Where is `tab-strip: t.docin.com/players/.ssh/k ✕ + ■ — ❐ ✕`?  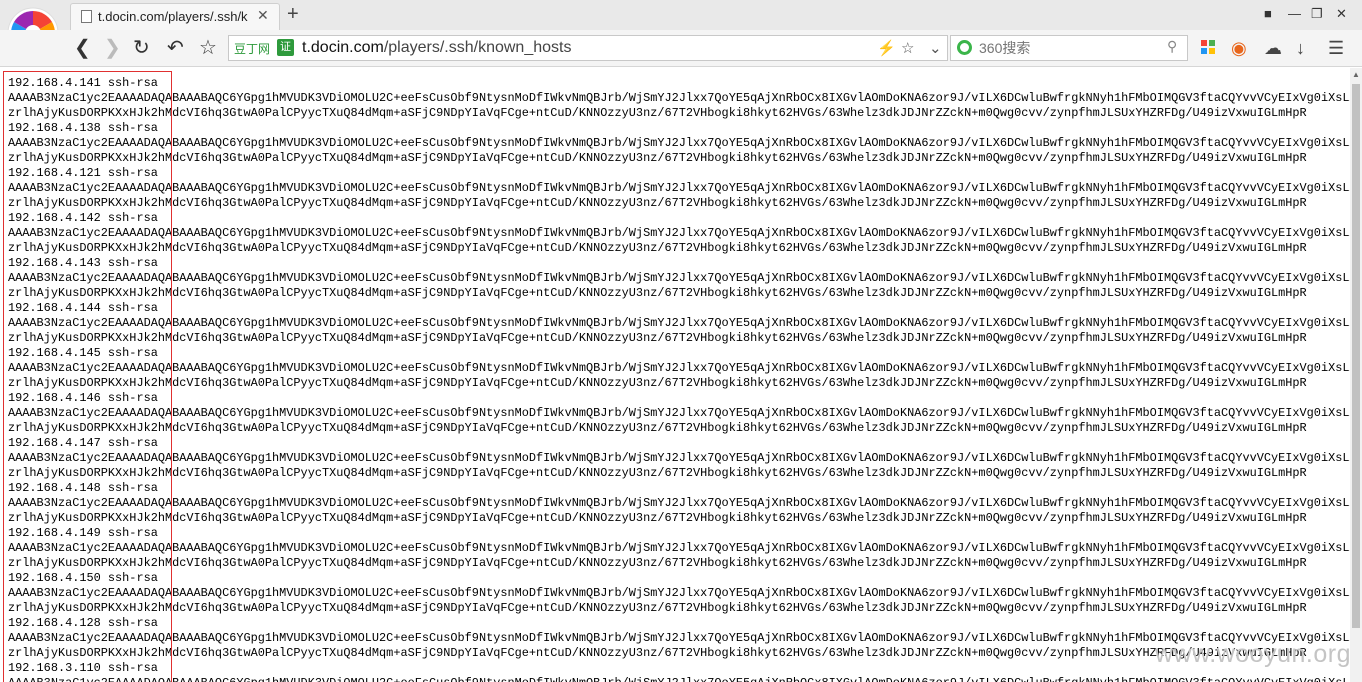 tab-strip: t.docin.com/players/.ssh/k ✕ + ■ — ❐ ✕ is located at coordinates (681, 15).